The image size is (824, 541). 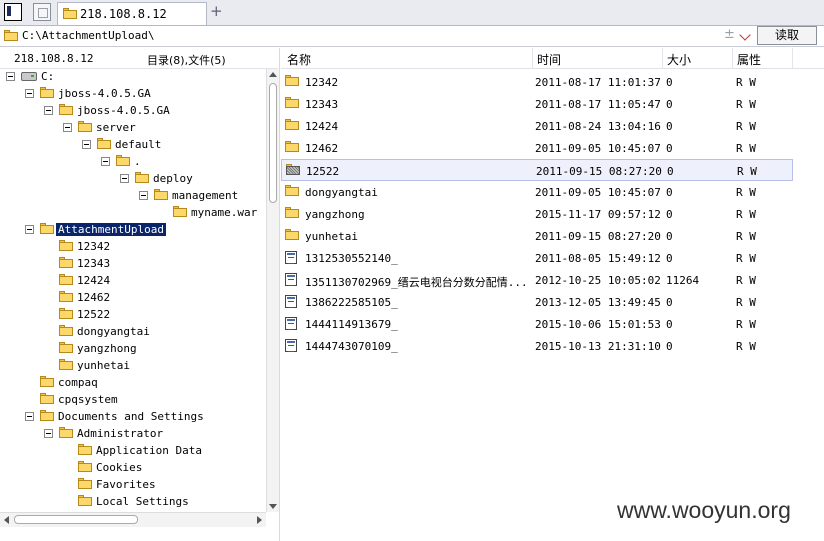 What do you see at coordinates (322, 82) in the screenshot?
I see `file-name: 12342` at bounding box center [322, 82].